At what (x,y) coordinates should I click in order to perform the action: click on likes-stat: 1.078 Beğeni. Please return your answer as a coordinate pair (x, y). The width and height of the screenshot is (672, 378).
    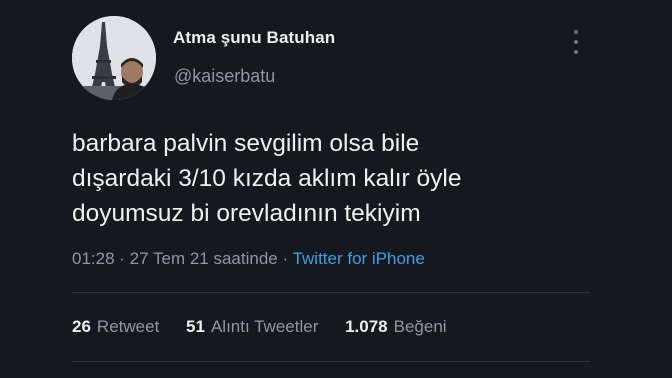
    Looking at the image, I should click on (395, 327).